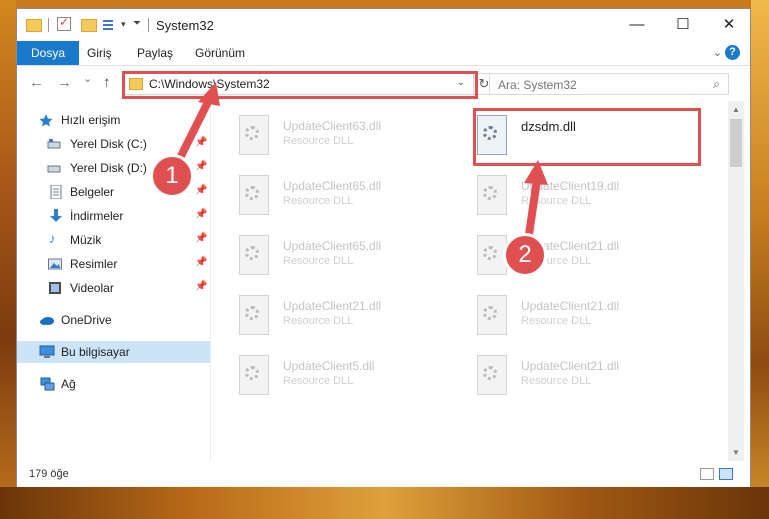 The height and width of the screenshot is (519, 769). Describe the element at coordinates (87, 78) in the screenshot. I see `recent-locations-icon: ⌄` at that location.